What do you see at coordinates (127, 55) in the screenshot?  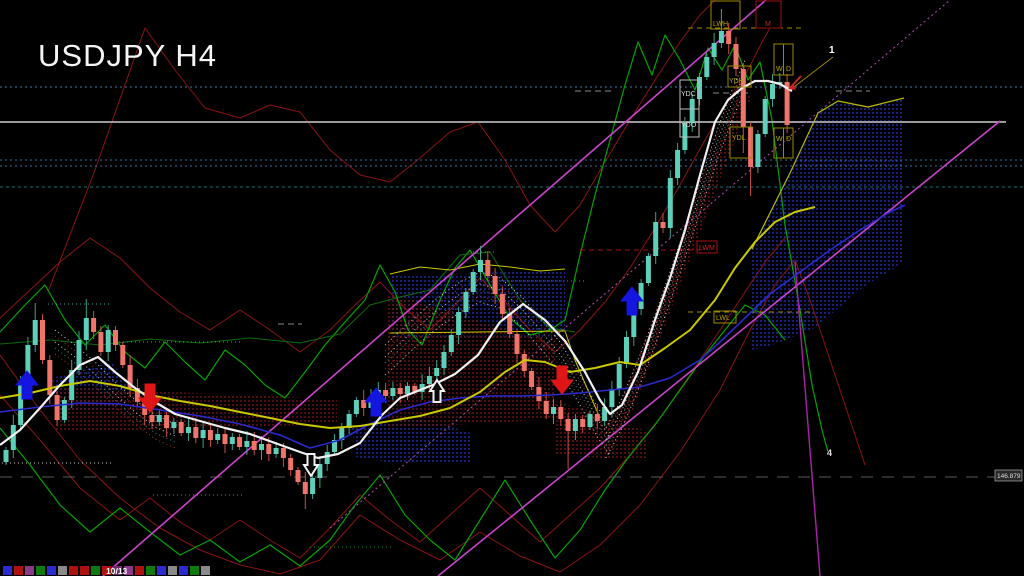 I see `symbol-title: USDJPY H4` at bounding box center [127, 55].